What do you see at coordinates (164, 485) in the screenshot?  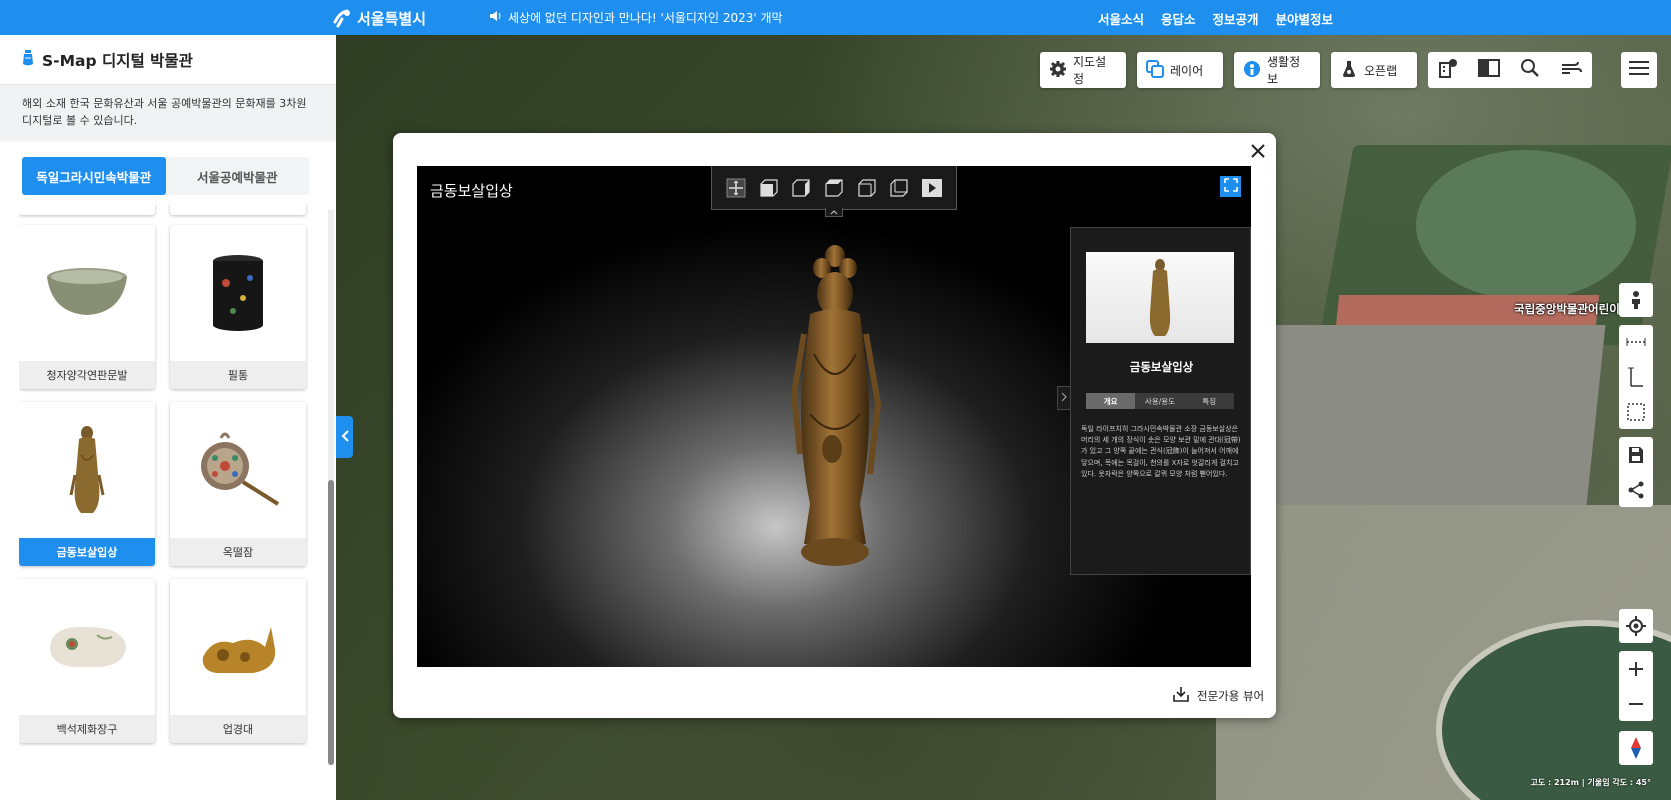 I see `artifact-grid: 청자양각연판문발 필통 금동보살입상 옥떨잠 백석제화장구 업경대` at bounding box center [164, 485].